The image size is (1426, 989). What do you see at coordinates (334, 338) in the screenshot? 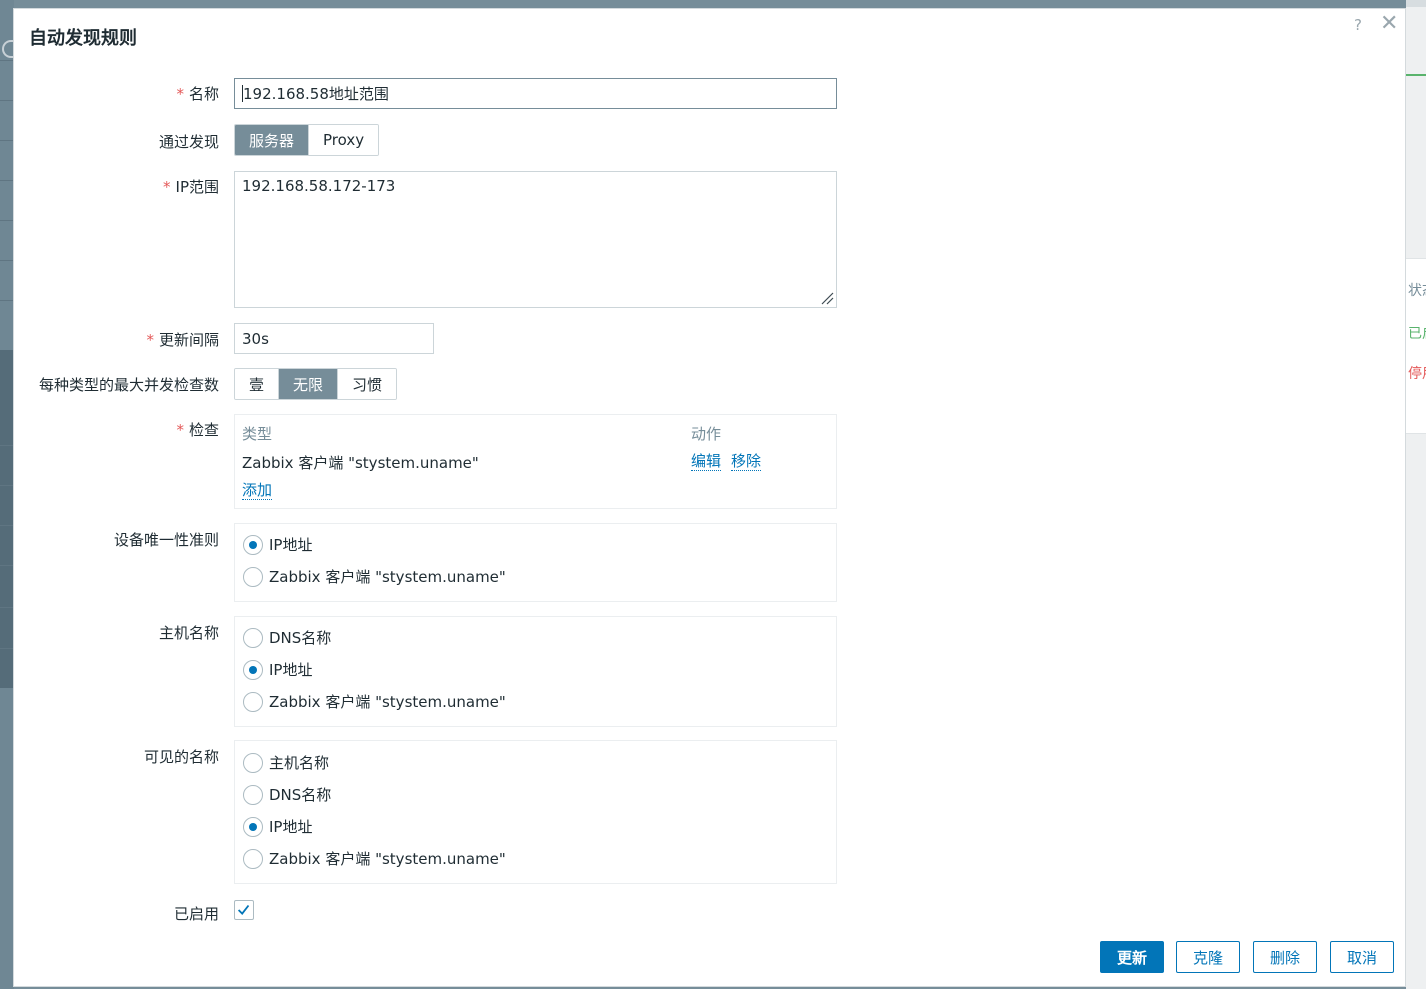
I see `update-interval-input: 30s` at bounding box center [334, 338].